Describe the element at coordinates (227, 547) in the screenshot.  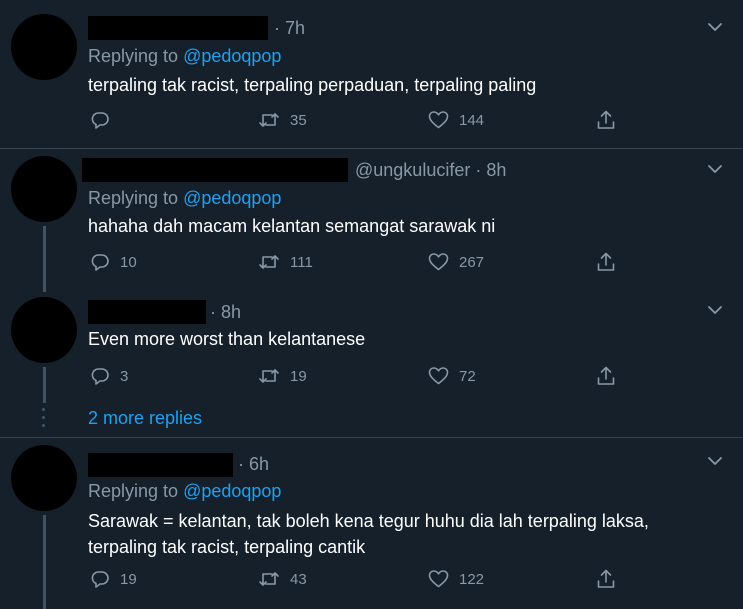
I see `tweet-text-line: terpaling tak racist, terpaling cantik` at that location.